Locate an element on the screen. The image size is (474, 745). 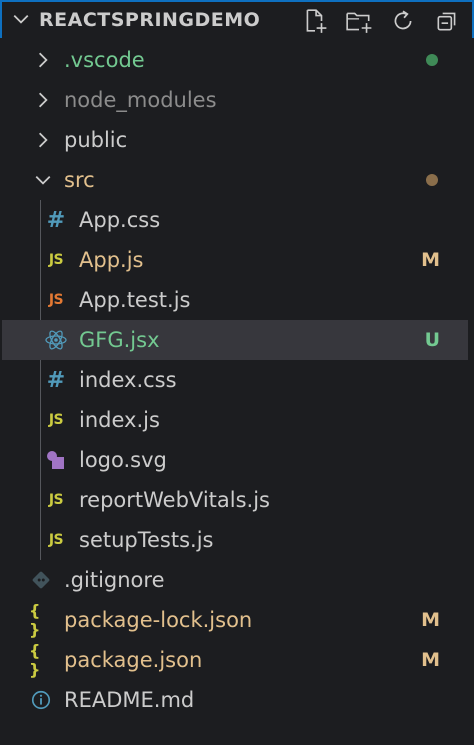
file-report-web-vitals-js: JS reportWebVitals.js is located at coordinates (235, 500).